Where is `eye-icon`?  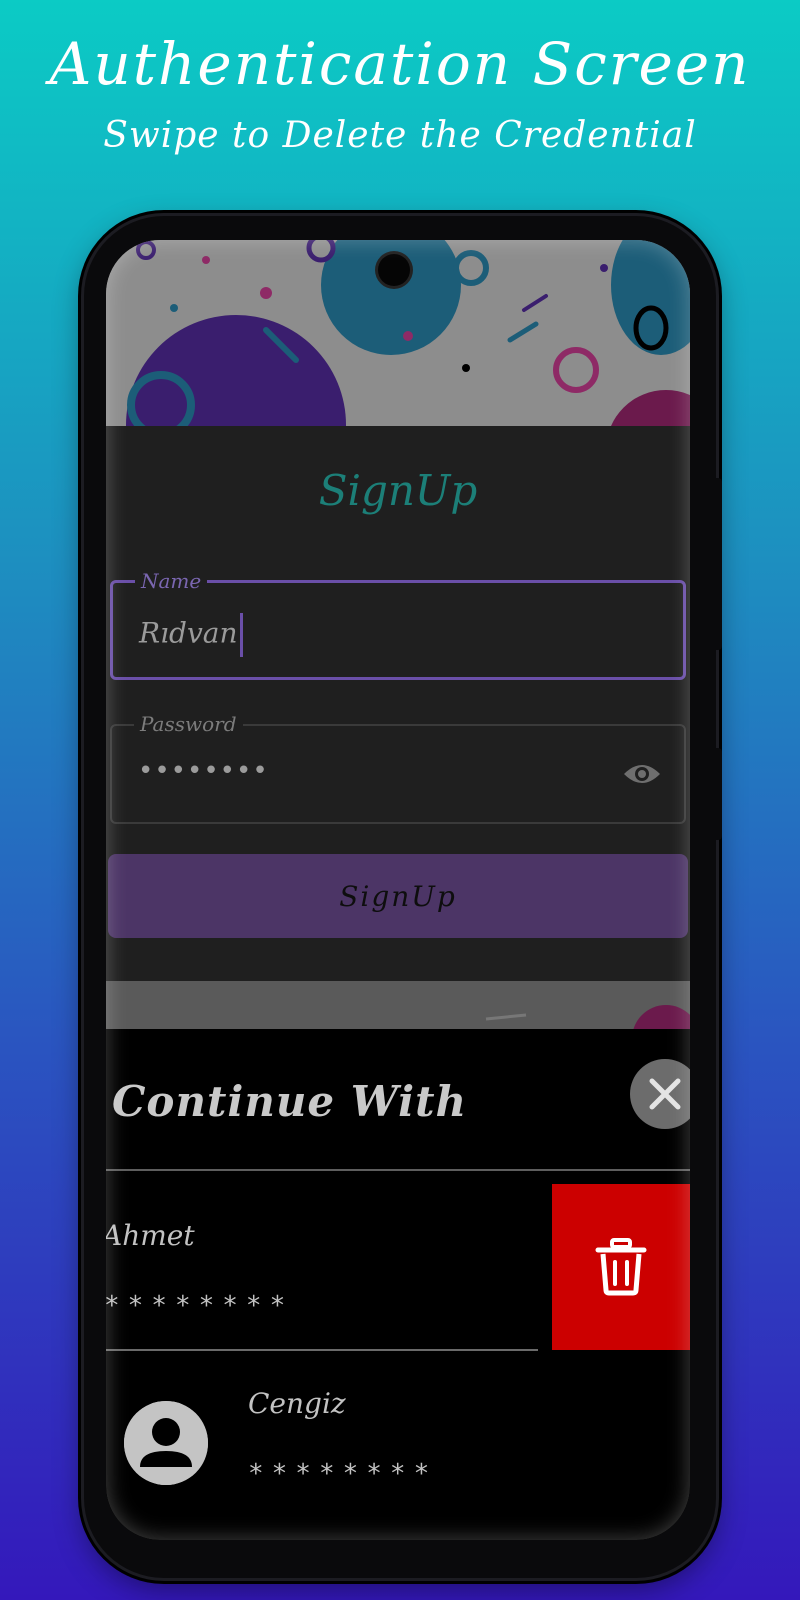 eye-icon is located at coordinates (642, 774).